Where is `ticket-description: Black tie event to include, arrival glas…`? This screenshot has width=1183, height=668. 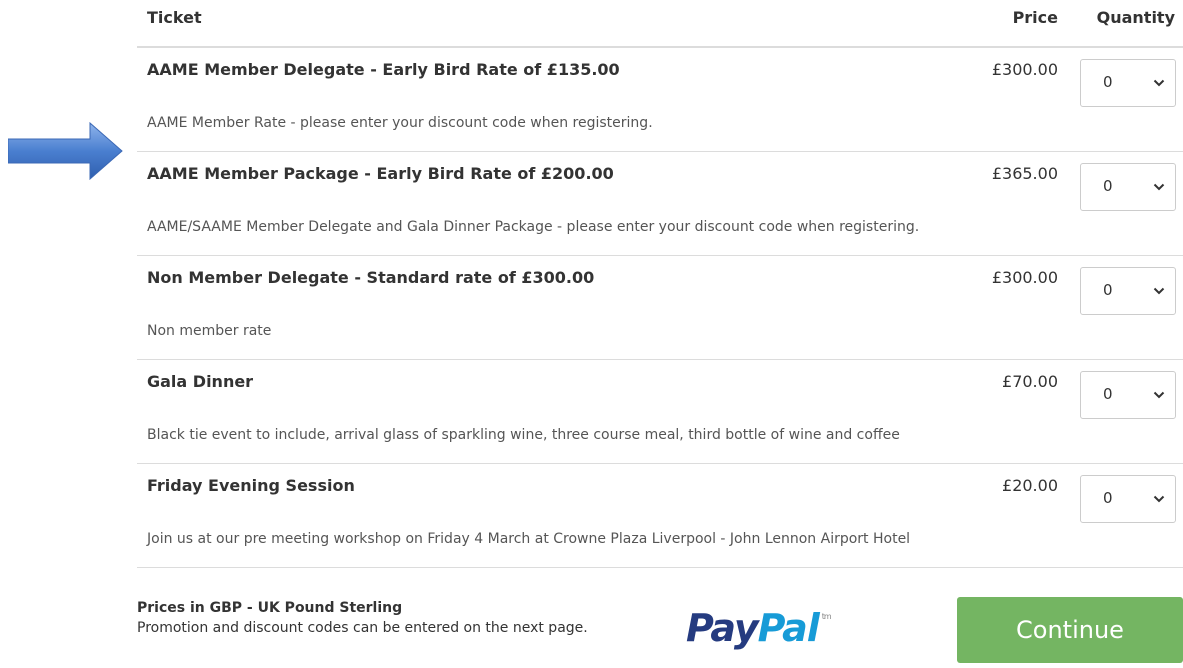
ticket-description: Black tie event to include, arrival glas… is located at coordinates (523, 435).